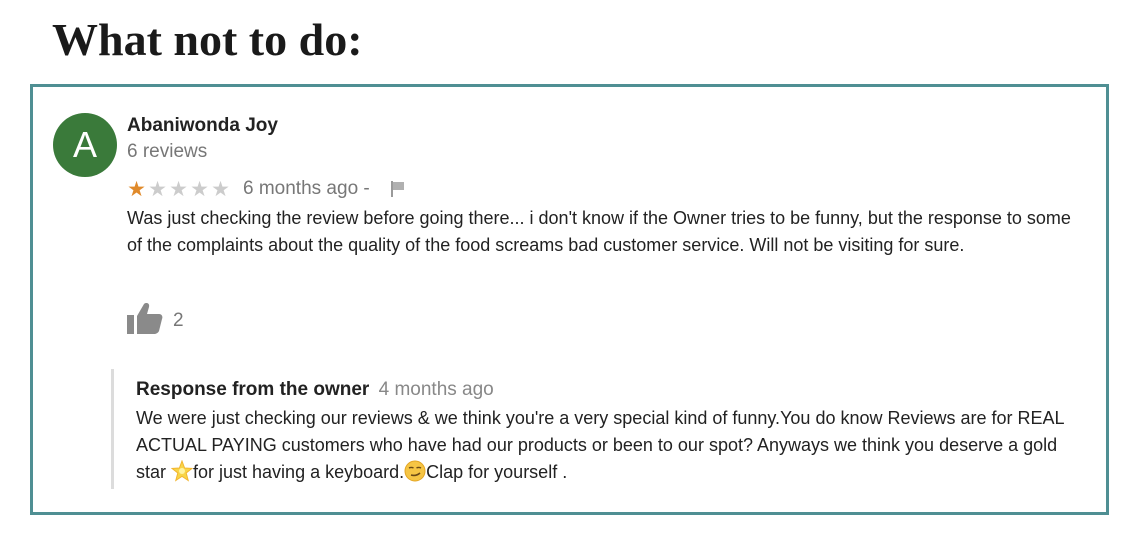  I want to click on like-button: 2, so click(155, 320).